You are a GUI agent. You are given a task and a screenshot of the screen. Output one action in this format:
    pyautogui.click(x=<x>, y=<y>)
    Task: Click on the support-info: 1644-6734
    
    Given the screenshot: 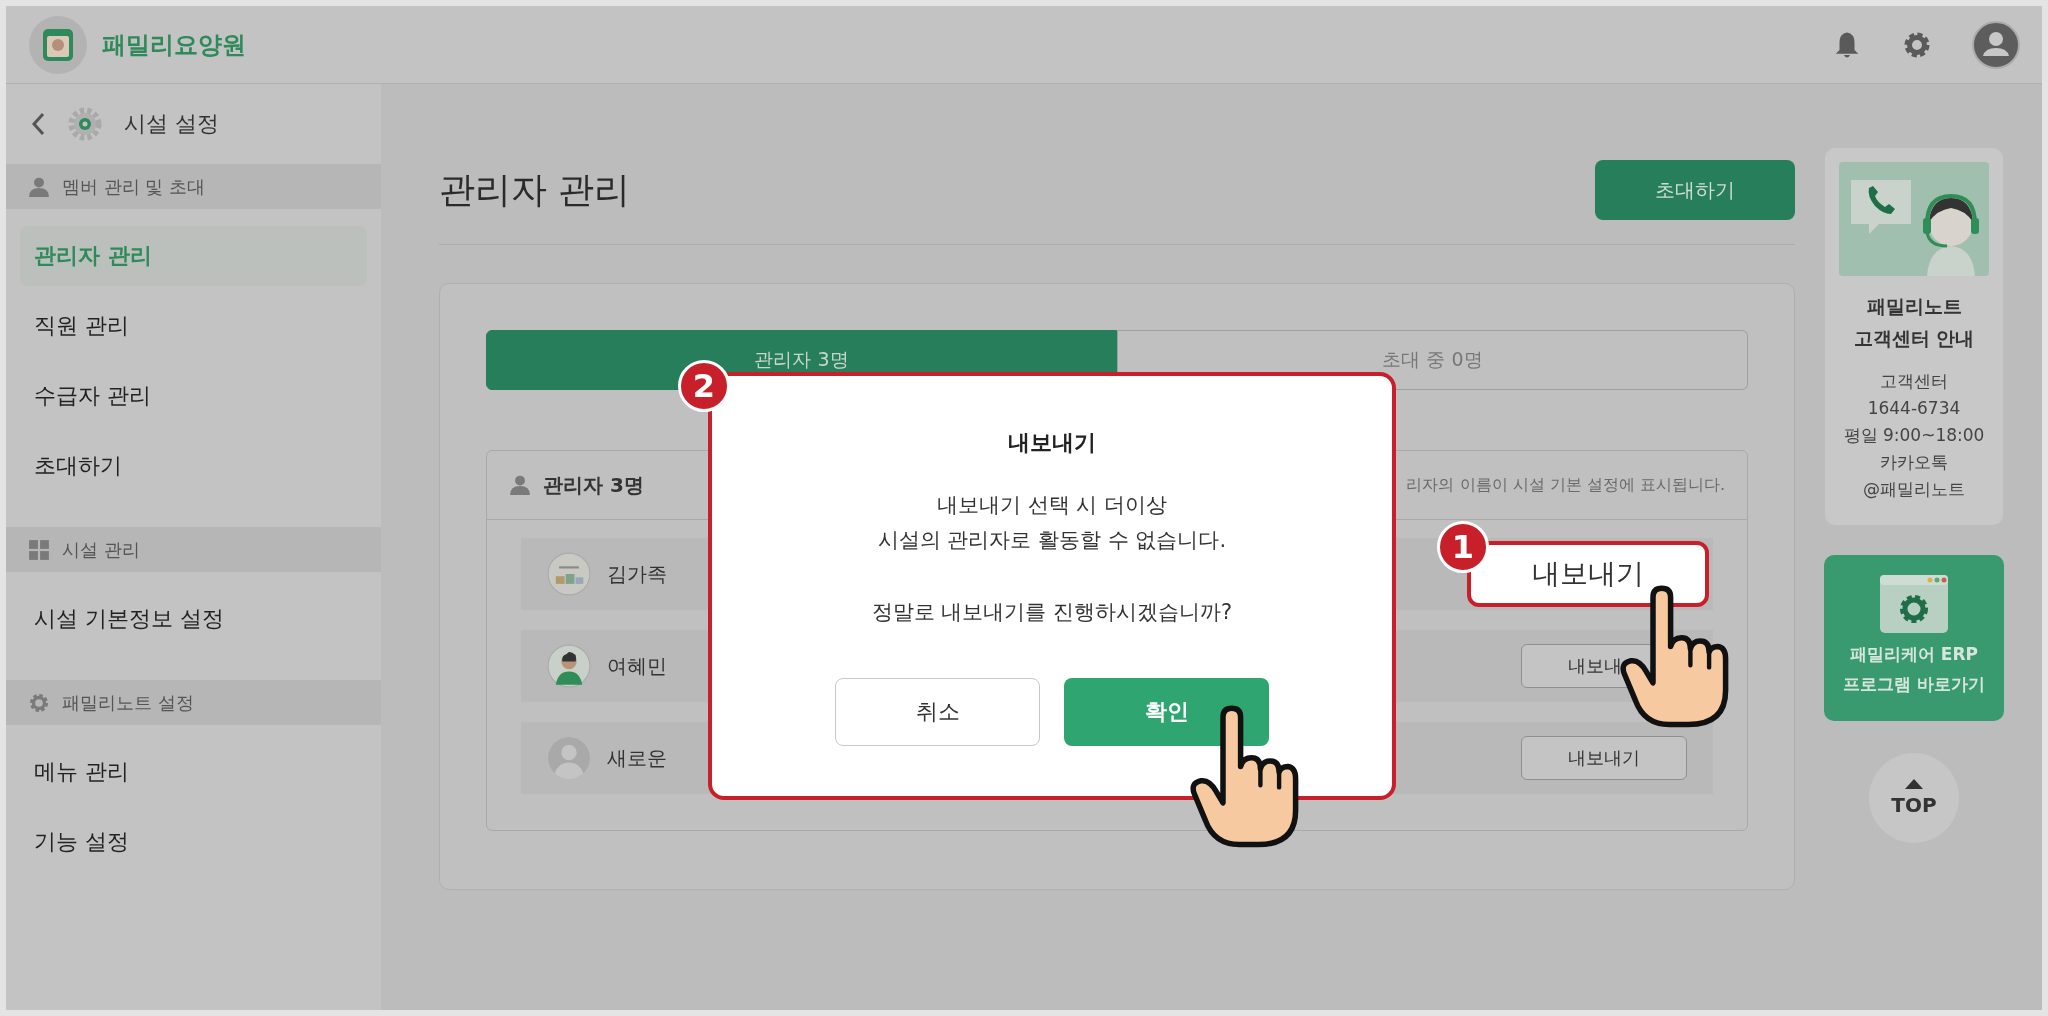 What is the action you would take?
    pyautogui.click(x=1914, y=408)
    